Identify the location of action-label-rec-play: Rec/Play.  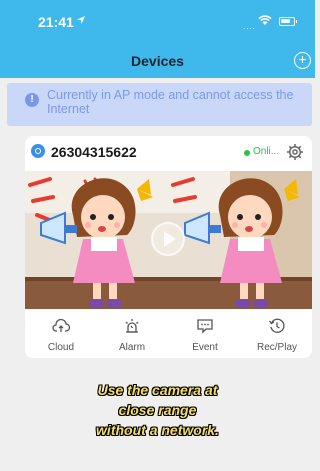
(276, 347).